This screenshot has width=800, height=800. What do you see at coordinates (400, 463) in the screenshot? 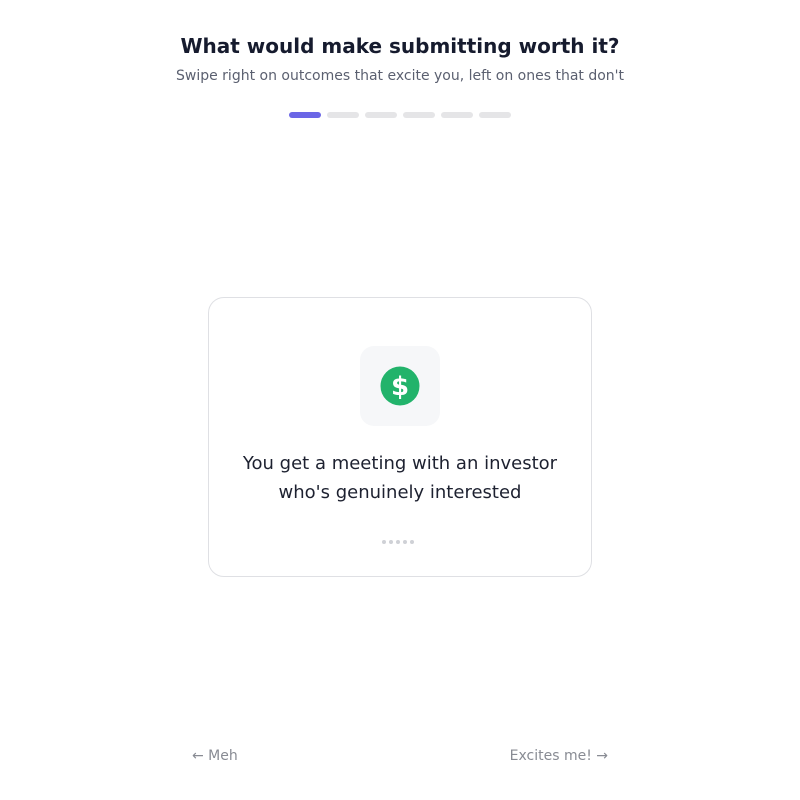
I see `outcome-text-line1: You get a meeting with an investor` at bounding box center [400, 463].